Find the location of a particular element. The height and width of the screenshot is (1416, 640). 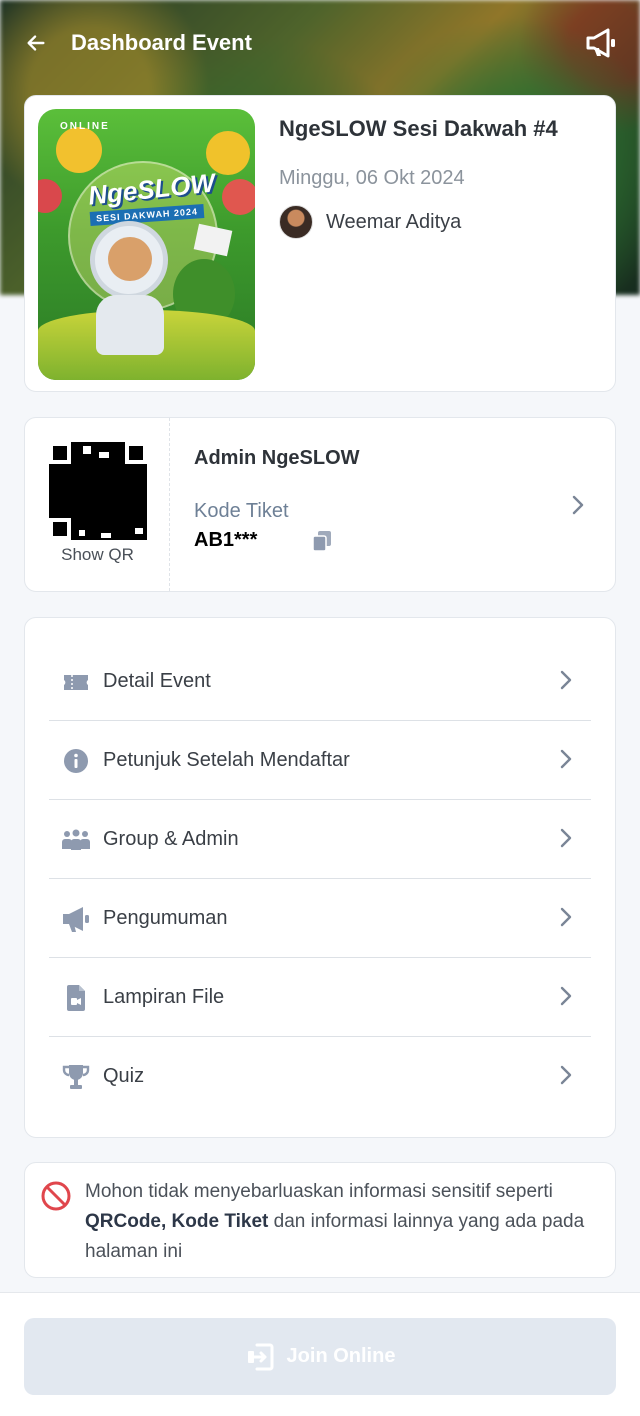

menu-item-label: Pengumuman is located at coordinates (165, 918).